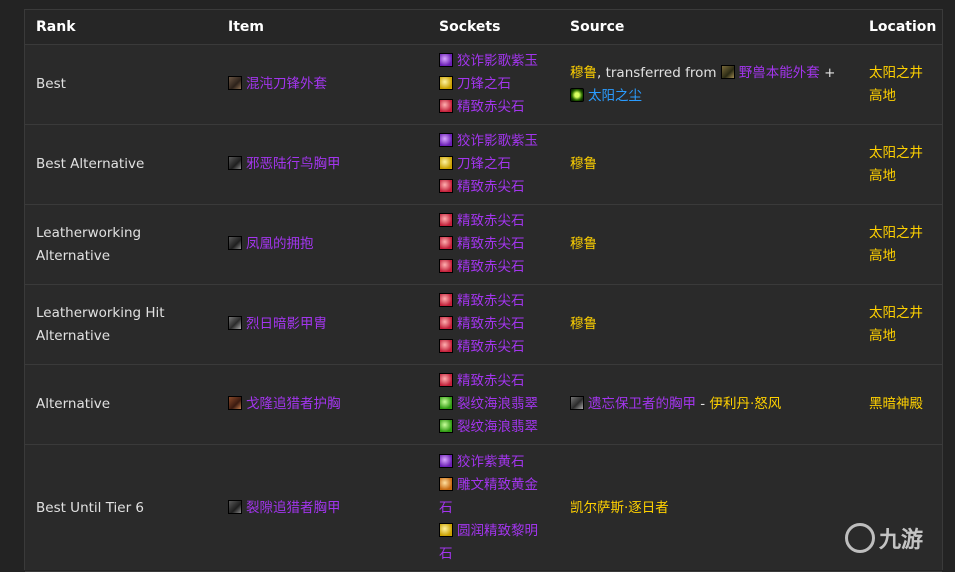 This screenshot has width=955, height=572. What do you see at coordinates (446, 483) in the screenshot?
I see `orange-gem-icon` at bounding box center [446, 483].